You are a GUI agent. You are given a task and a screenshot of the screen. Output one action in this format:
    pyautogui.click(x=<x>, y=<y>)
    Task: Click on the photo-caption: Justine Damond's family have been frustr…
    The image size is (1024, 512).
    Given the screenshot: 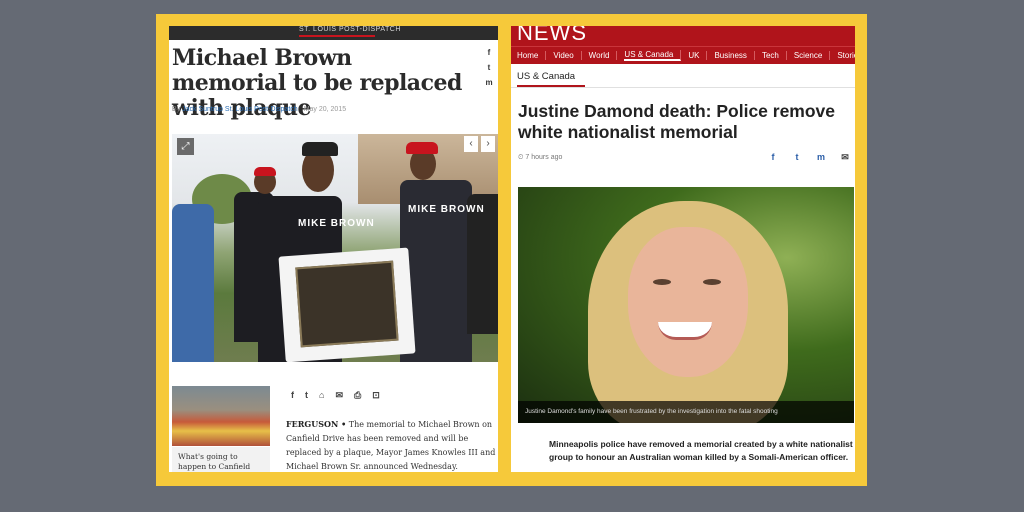 What is the action you would take?
    pyautogui.click(x=686, y=412)
    